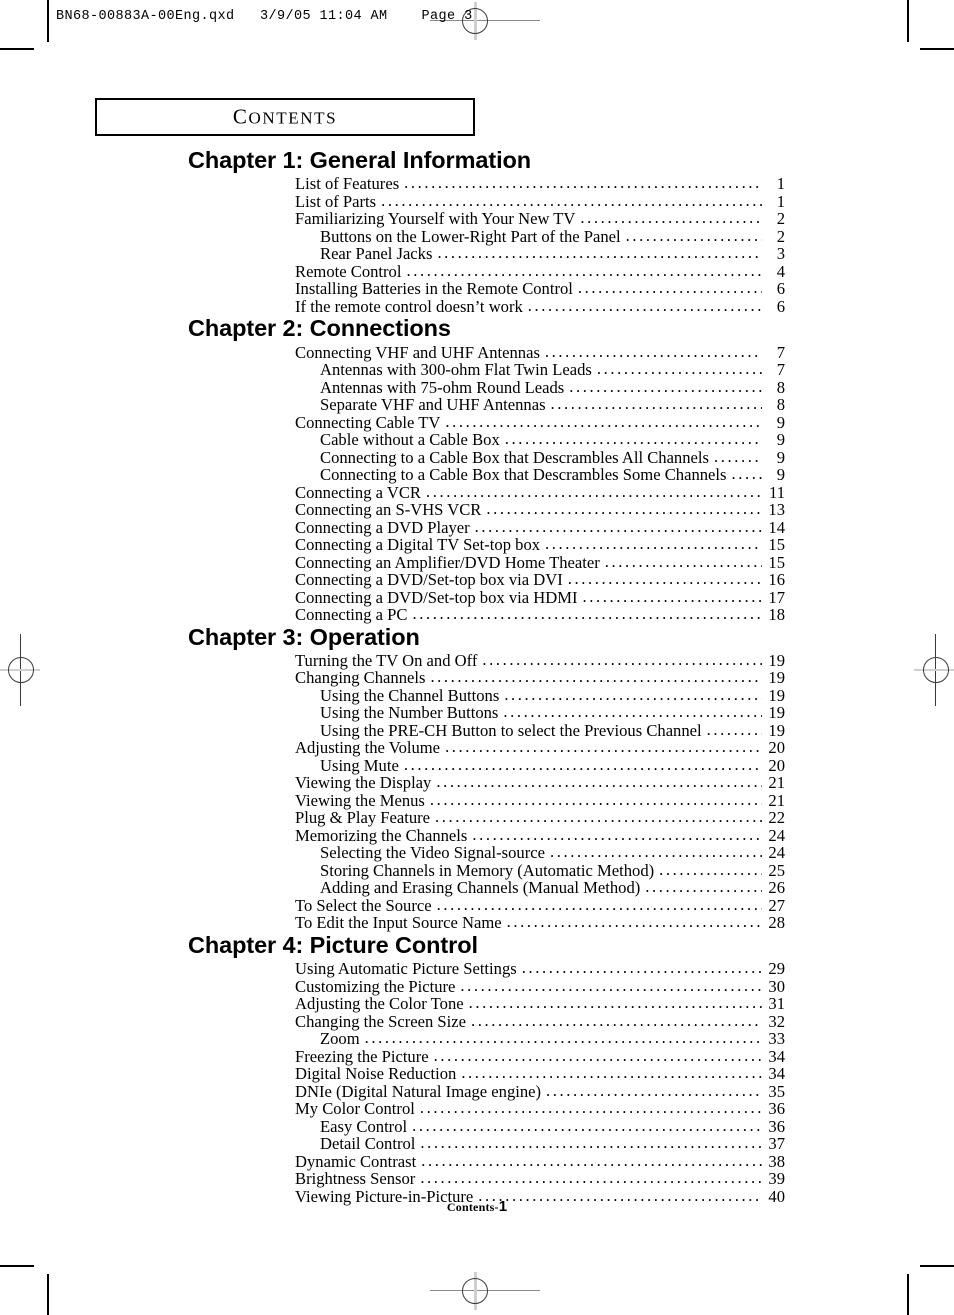 This screenshot has width=954, height=1315. What do you see at coordinates (780, 236) in the screenshot?
I see `toc-entry-page-number: 2` at bounding box center [780, 236].